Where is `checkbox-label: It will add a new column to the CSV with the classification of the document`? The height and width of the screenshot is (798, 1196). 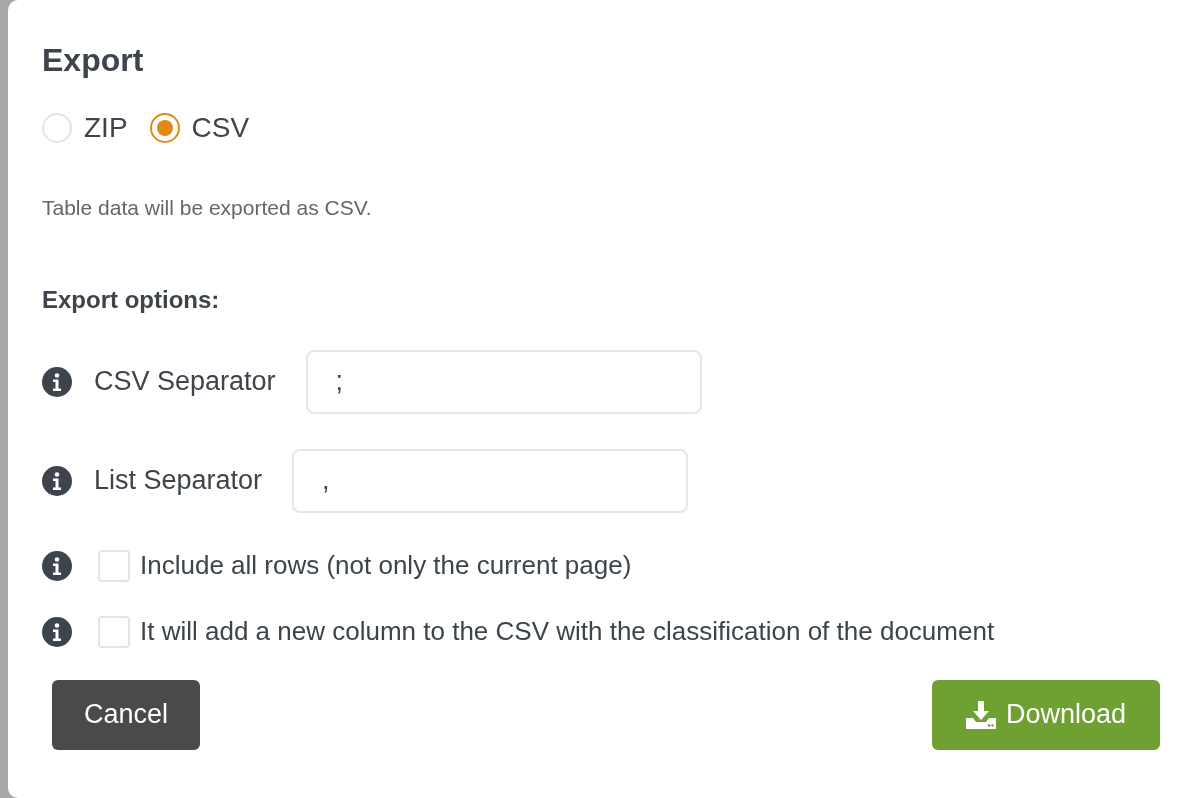 checkbox-label: It will add a new column to the CSV with the classification of the document is located at coordinates (567, 631).